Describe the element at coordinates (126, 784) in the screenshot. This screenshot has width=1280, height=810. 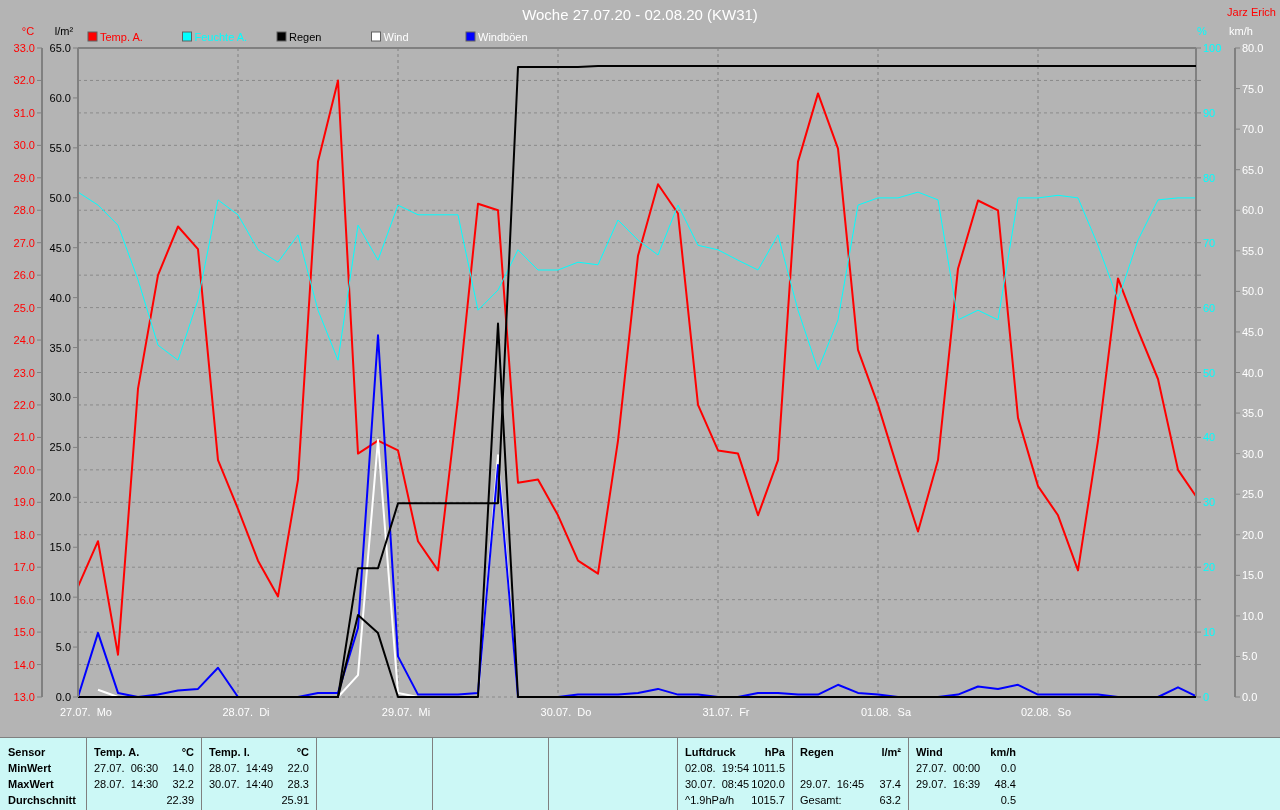
I see `timestamp: 28.07. 14:30` at that location.